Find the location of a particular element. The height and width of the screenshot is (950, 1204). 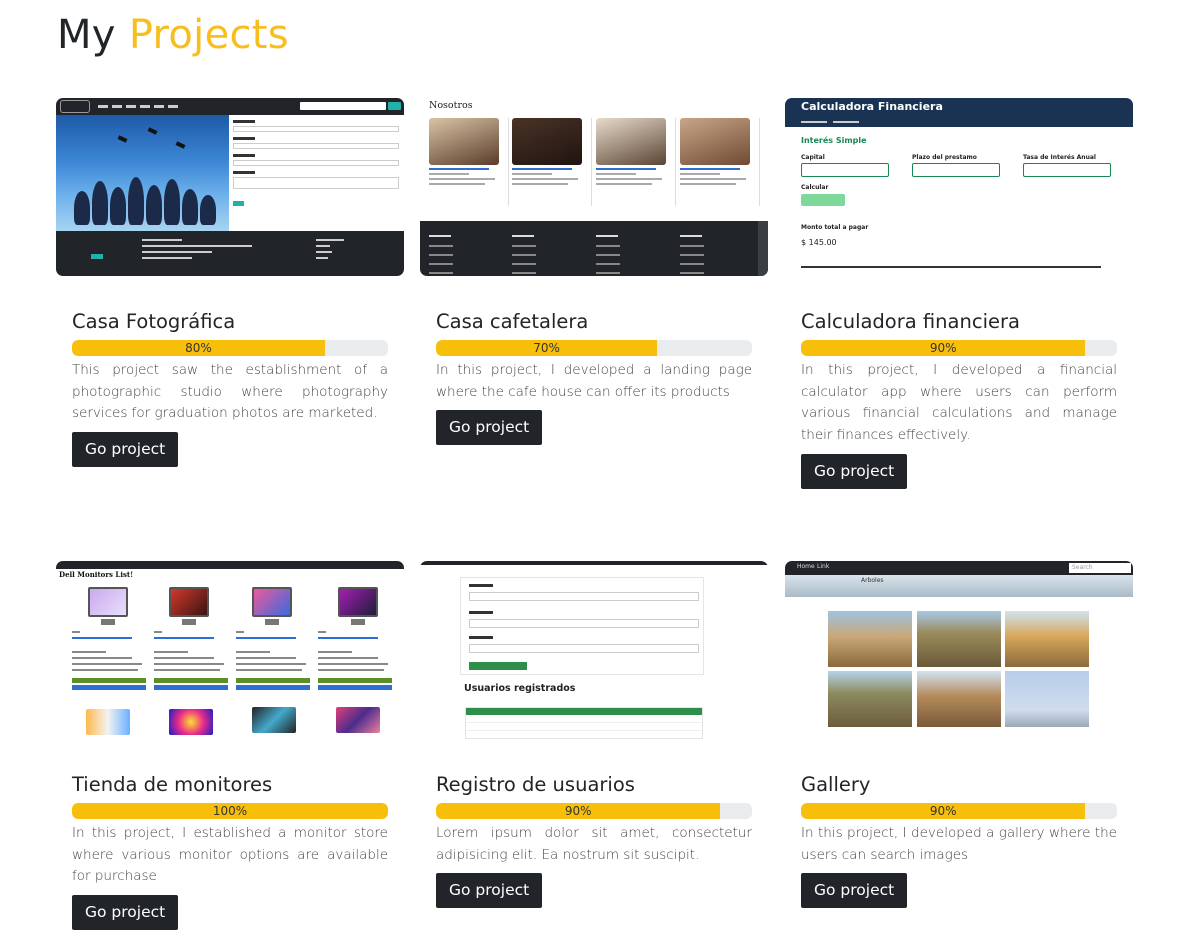

page-title: My Projects is located at coordinates (173, 35).